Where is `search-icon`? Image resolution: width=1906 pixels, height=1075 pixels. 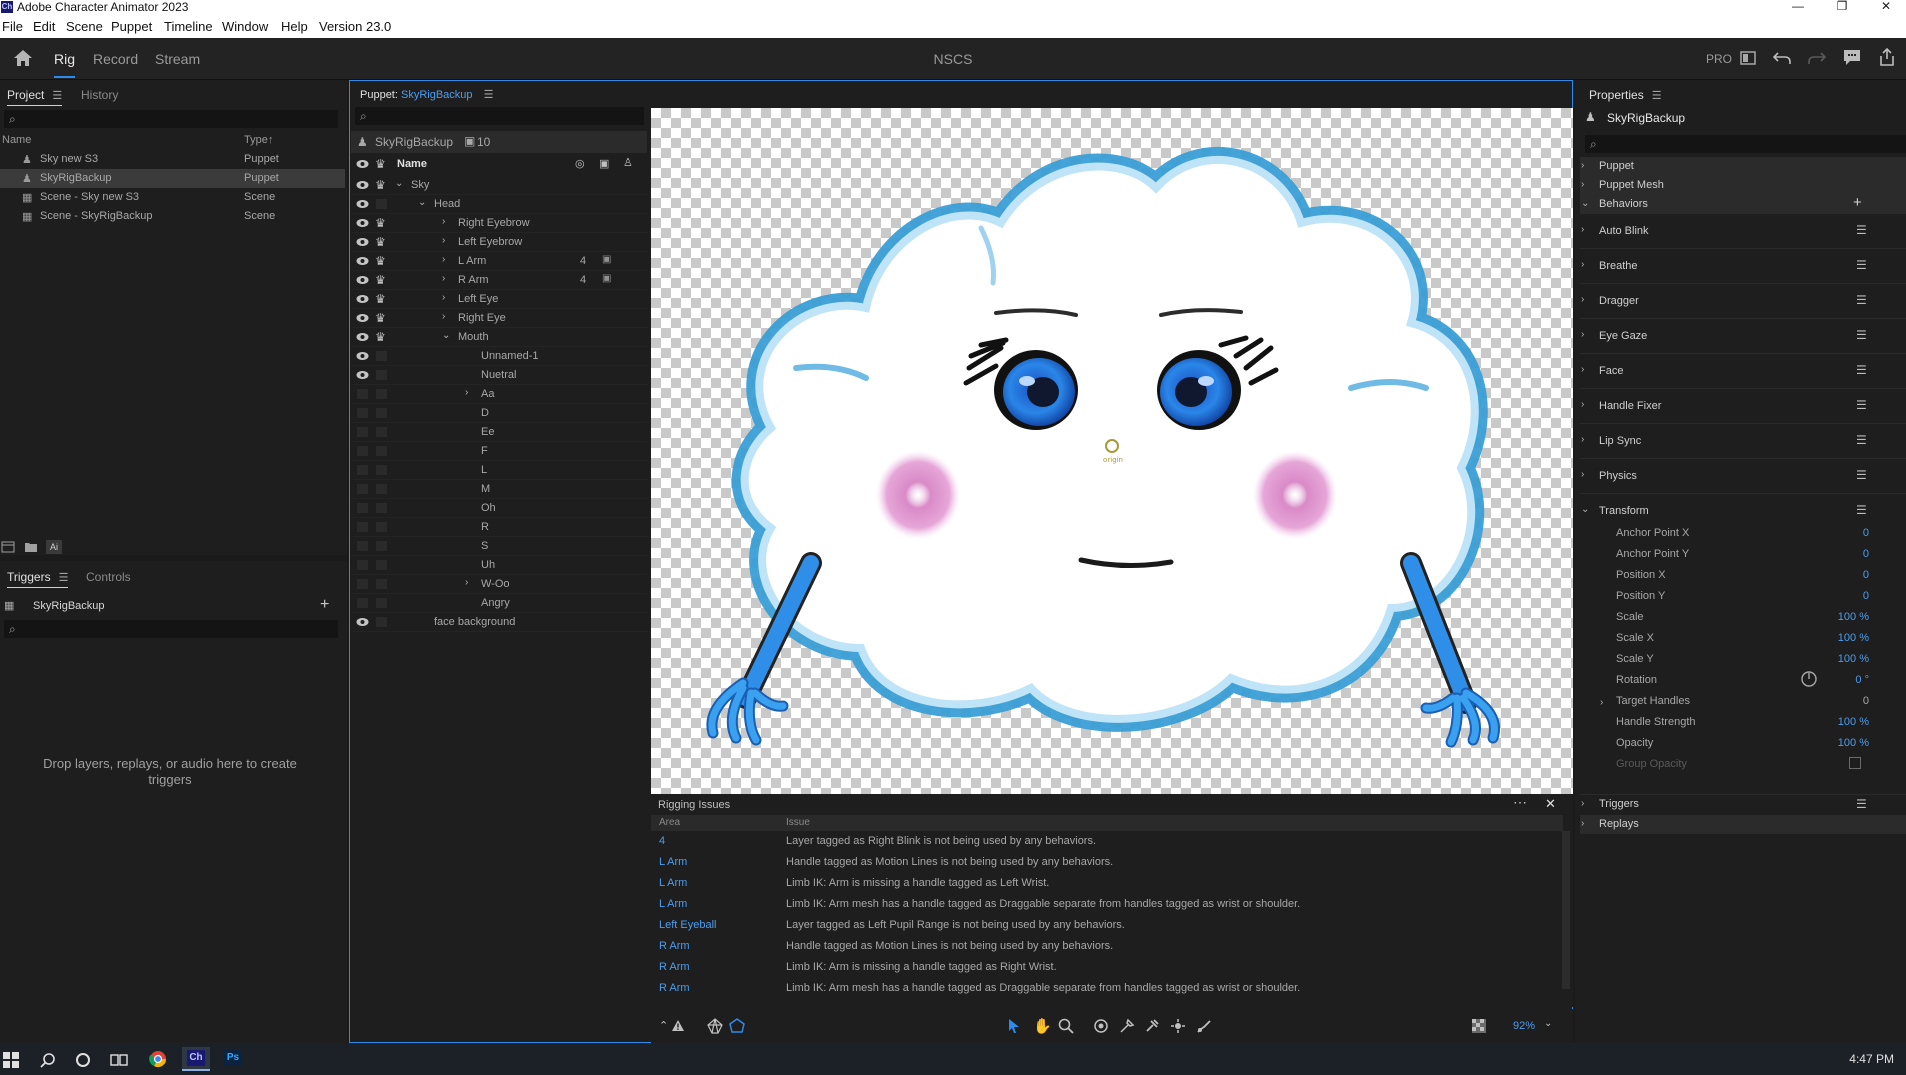
search-icon is located at coordinates (48, 1060).